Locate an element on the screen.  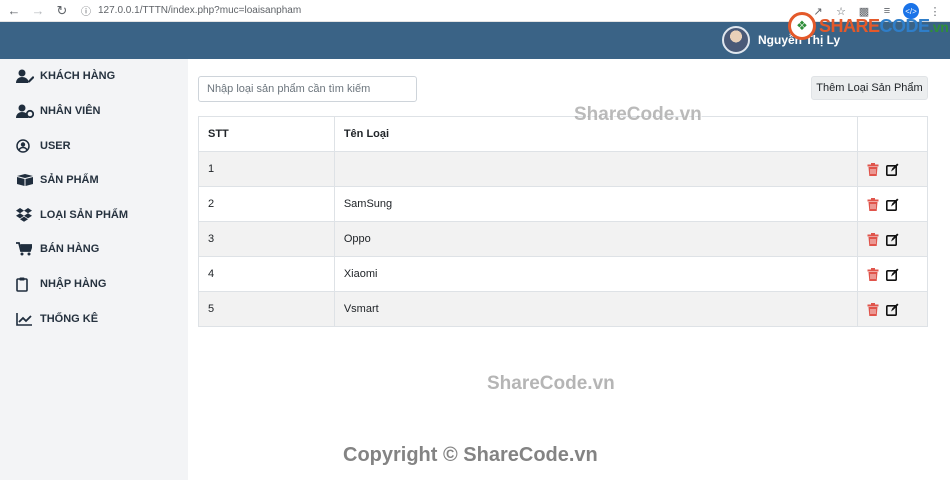
search-input is located at coordinates (307, 89).